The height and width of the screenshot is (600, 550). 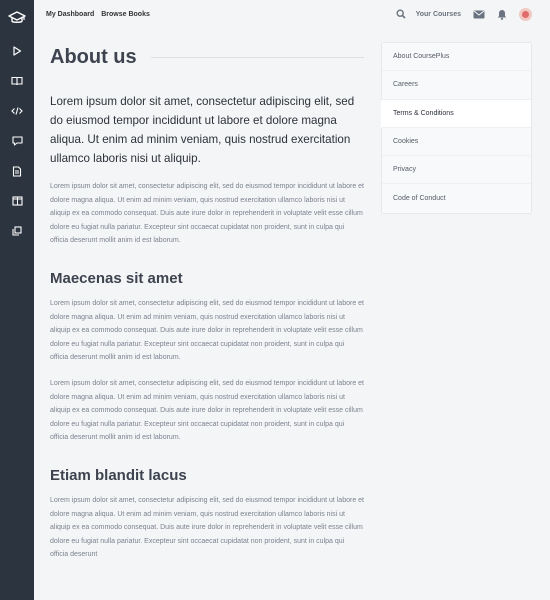 I want to click on chat-icon, so click(x=17, y=141).